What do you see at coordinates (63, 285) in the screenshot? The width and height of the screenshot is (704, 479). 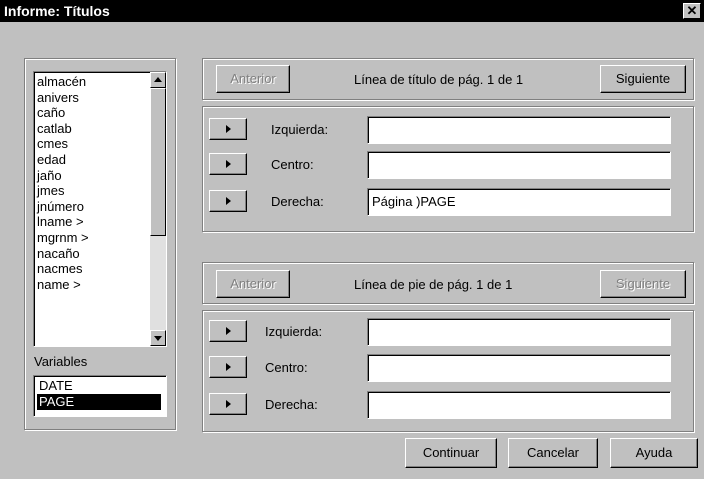 I see `variable-item: name >` at bounding box center [63, 285].